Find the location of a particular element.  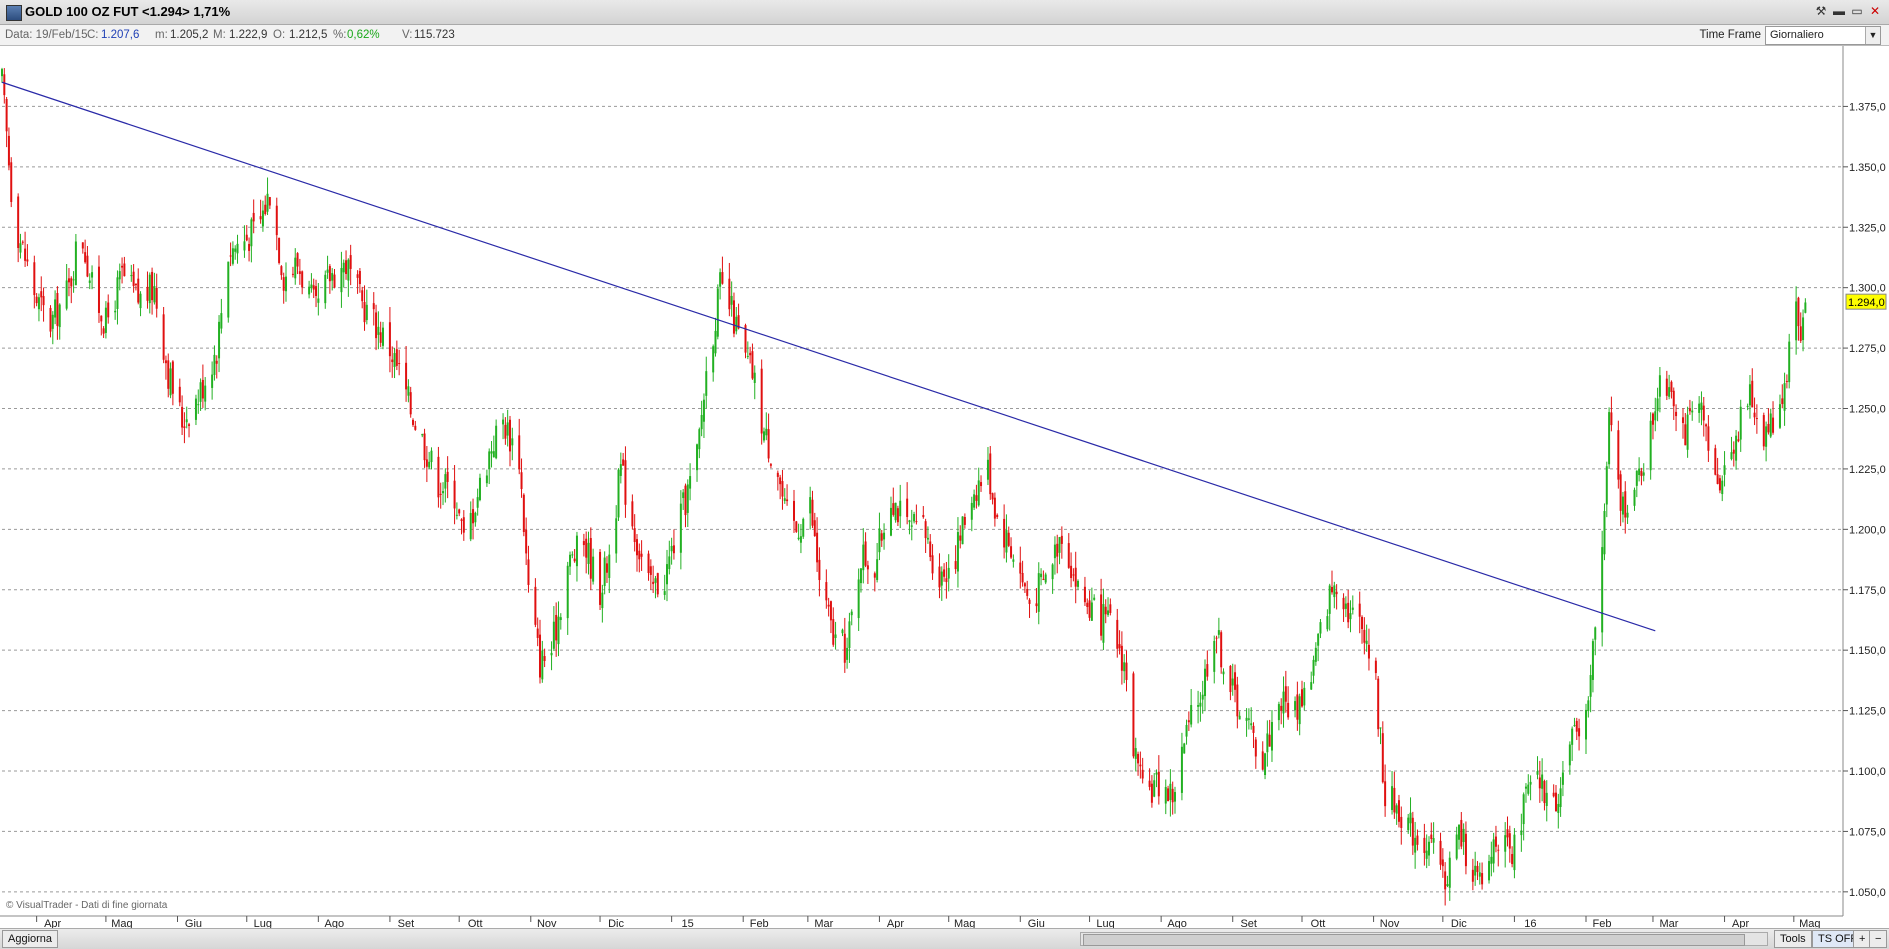

timeframe-select: Giornaliero ▼ is located at coordinates (1823, 35).